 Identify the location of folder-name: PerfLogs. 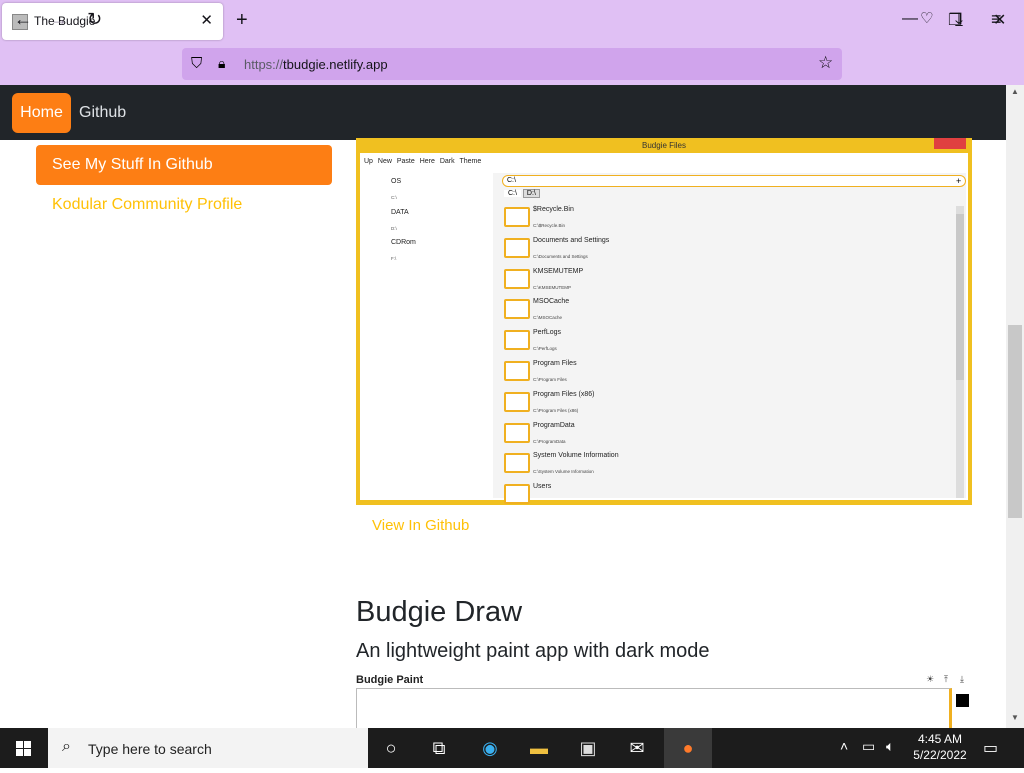
(547, 333).